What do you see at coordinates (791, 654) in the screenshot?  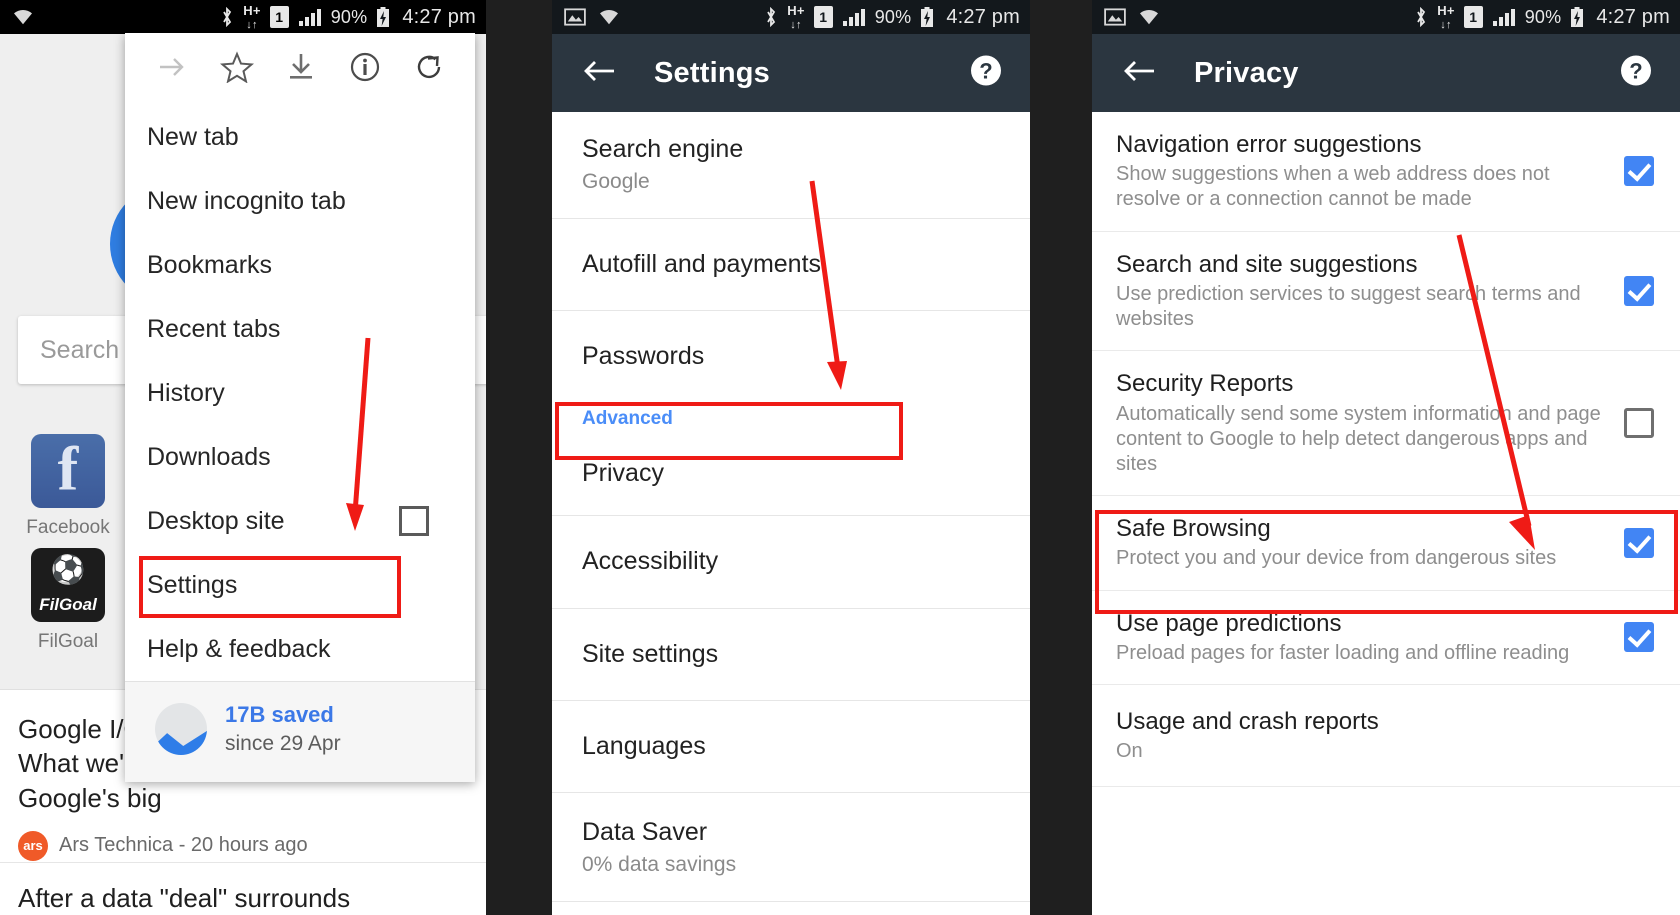 I see `settings-row-site-settings: Site settings` at bounding box center [791, 654].